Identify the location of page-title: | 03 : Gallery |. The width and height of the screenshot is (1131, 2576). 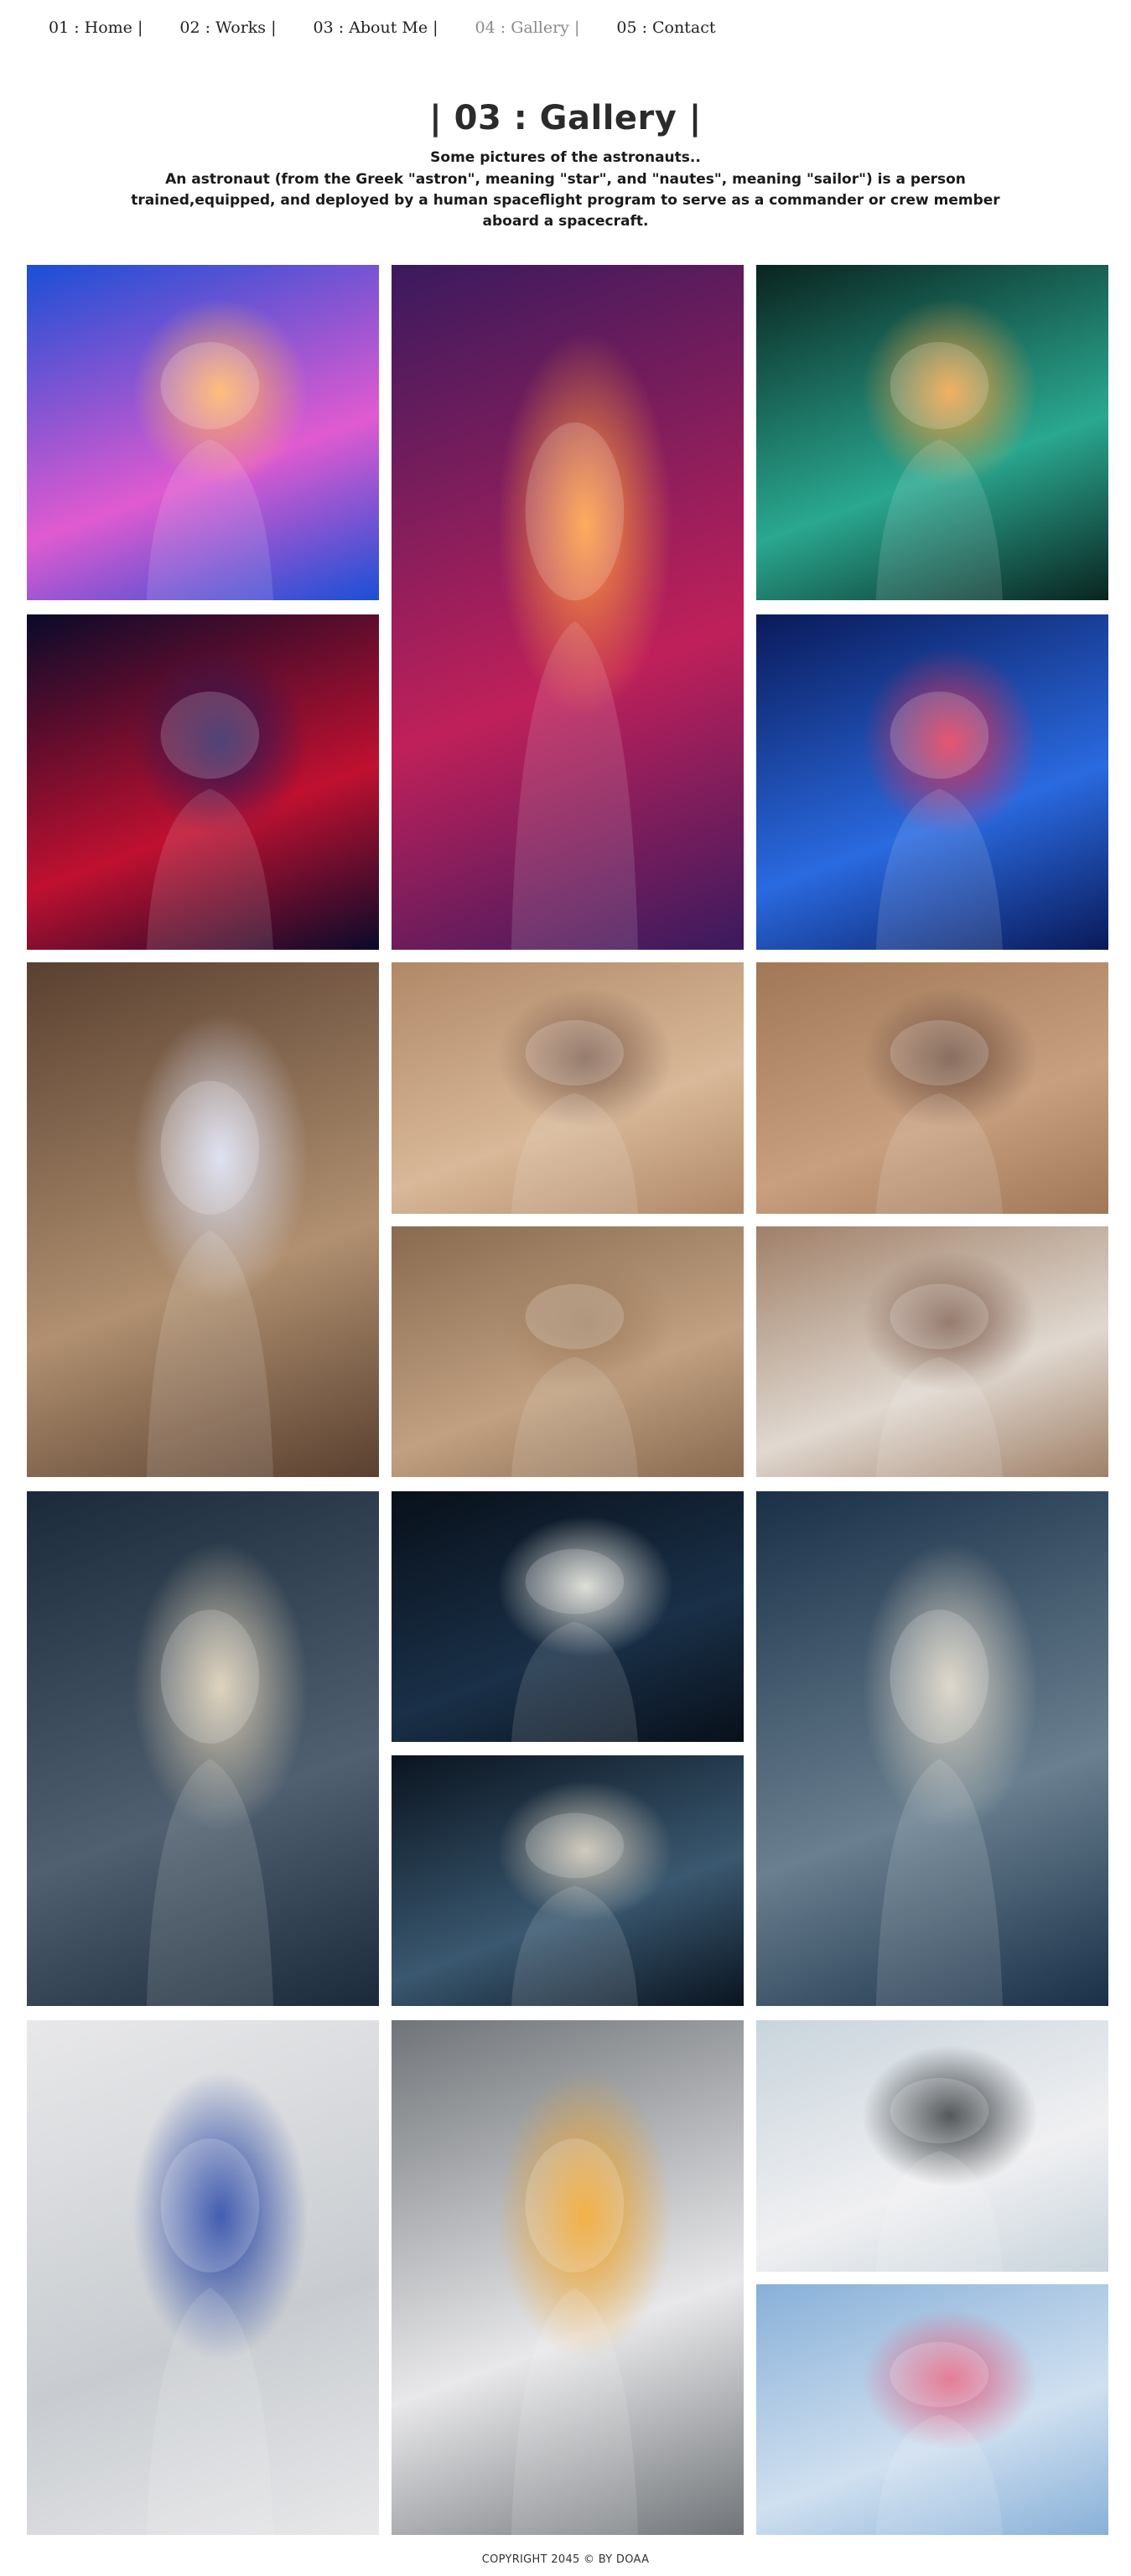
(565, 118).